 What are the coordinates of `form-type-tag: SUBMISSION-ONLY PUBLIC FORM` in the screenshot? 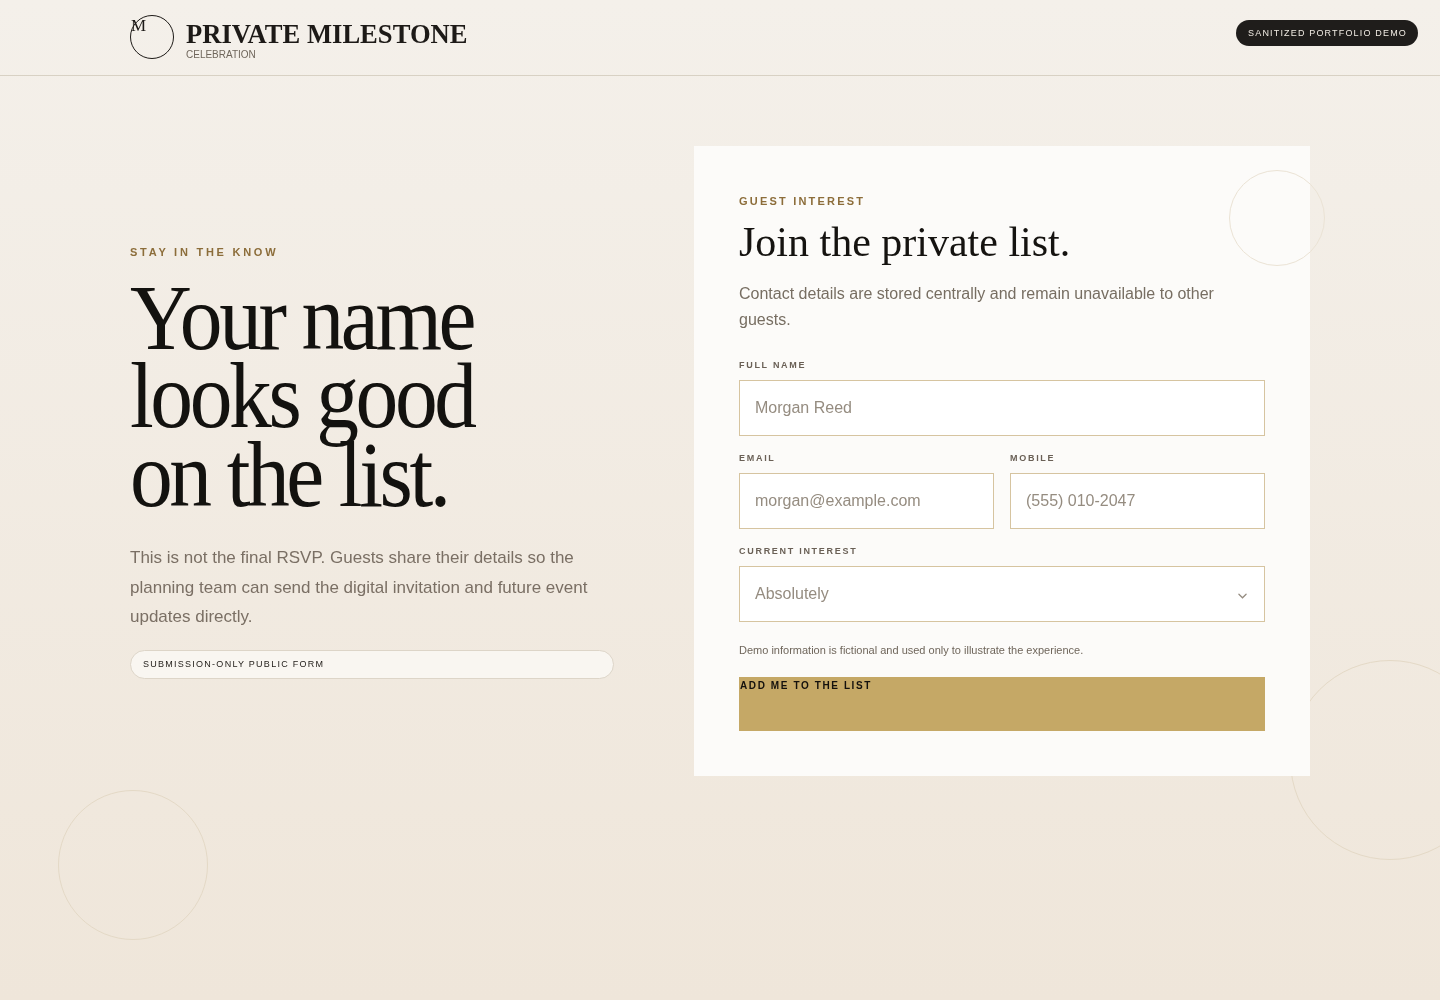 It's located at (372, 664).